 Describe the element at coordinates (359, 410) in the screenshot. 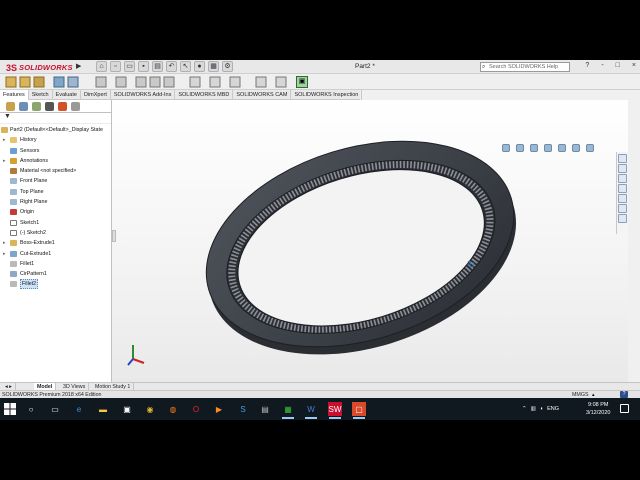

I see `recorder-icon: ▢` at that location.